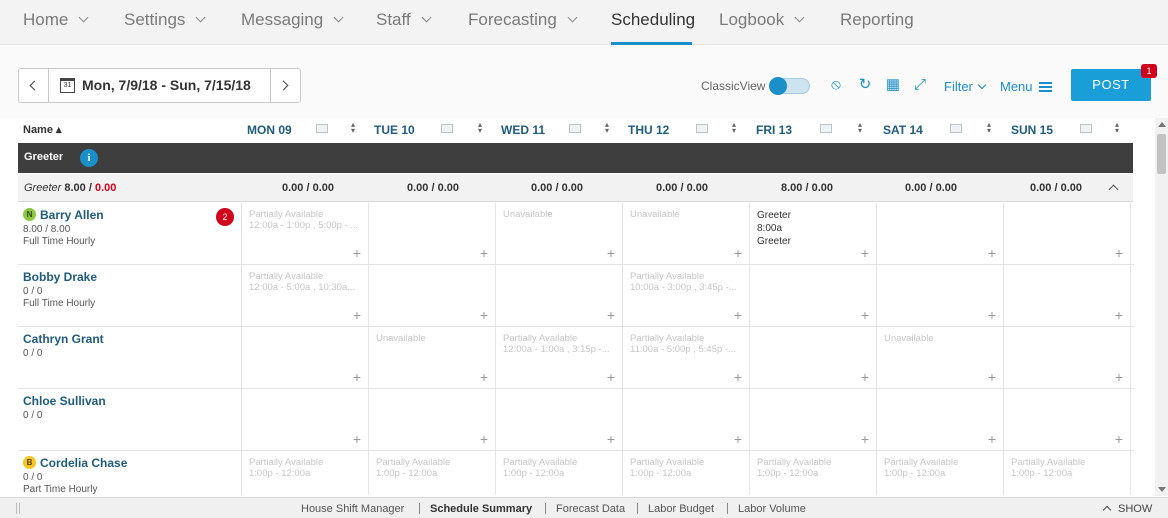 The width and height of the screenshot is (1168, 518). Describe the element at coordinates (774, 130) in the screenshot. I see `day-header: FRI 13` at that location.